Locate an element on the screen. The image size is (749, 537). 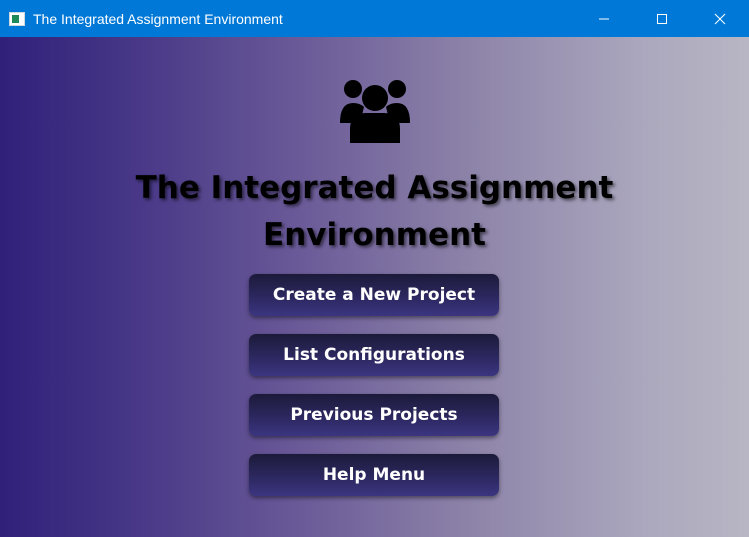
minimize-button is located at coordinates (604, 18).